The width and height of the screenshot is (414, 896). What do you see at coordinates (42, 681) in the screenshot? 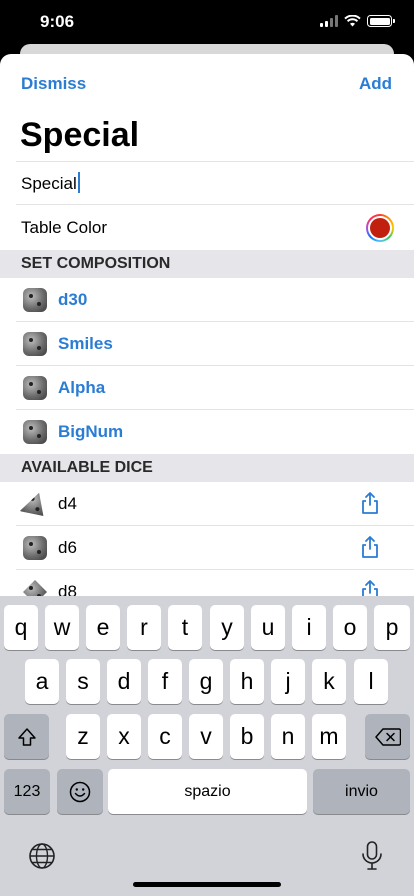
I see `key-a: a` at bounding box center [42, 681].